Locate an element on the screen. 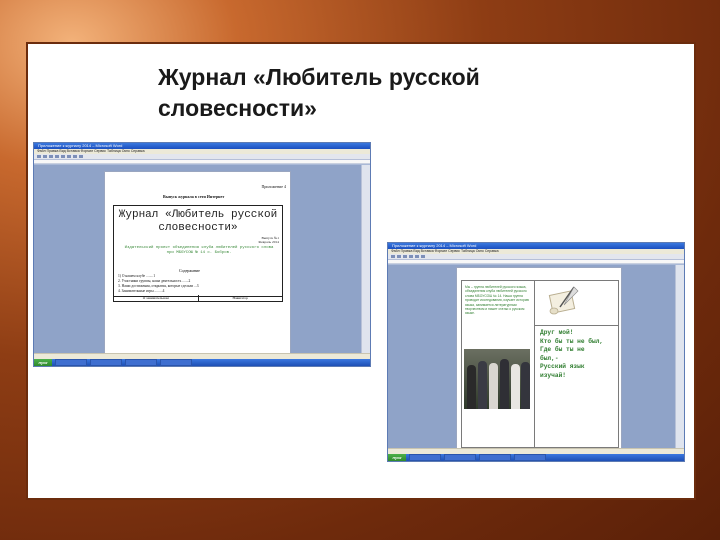 The width and height of the screenshot is (720, 540). group-photo is located at coordinates (497, 379).